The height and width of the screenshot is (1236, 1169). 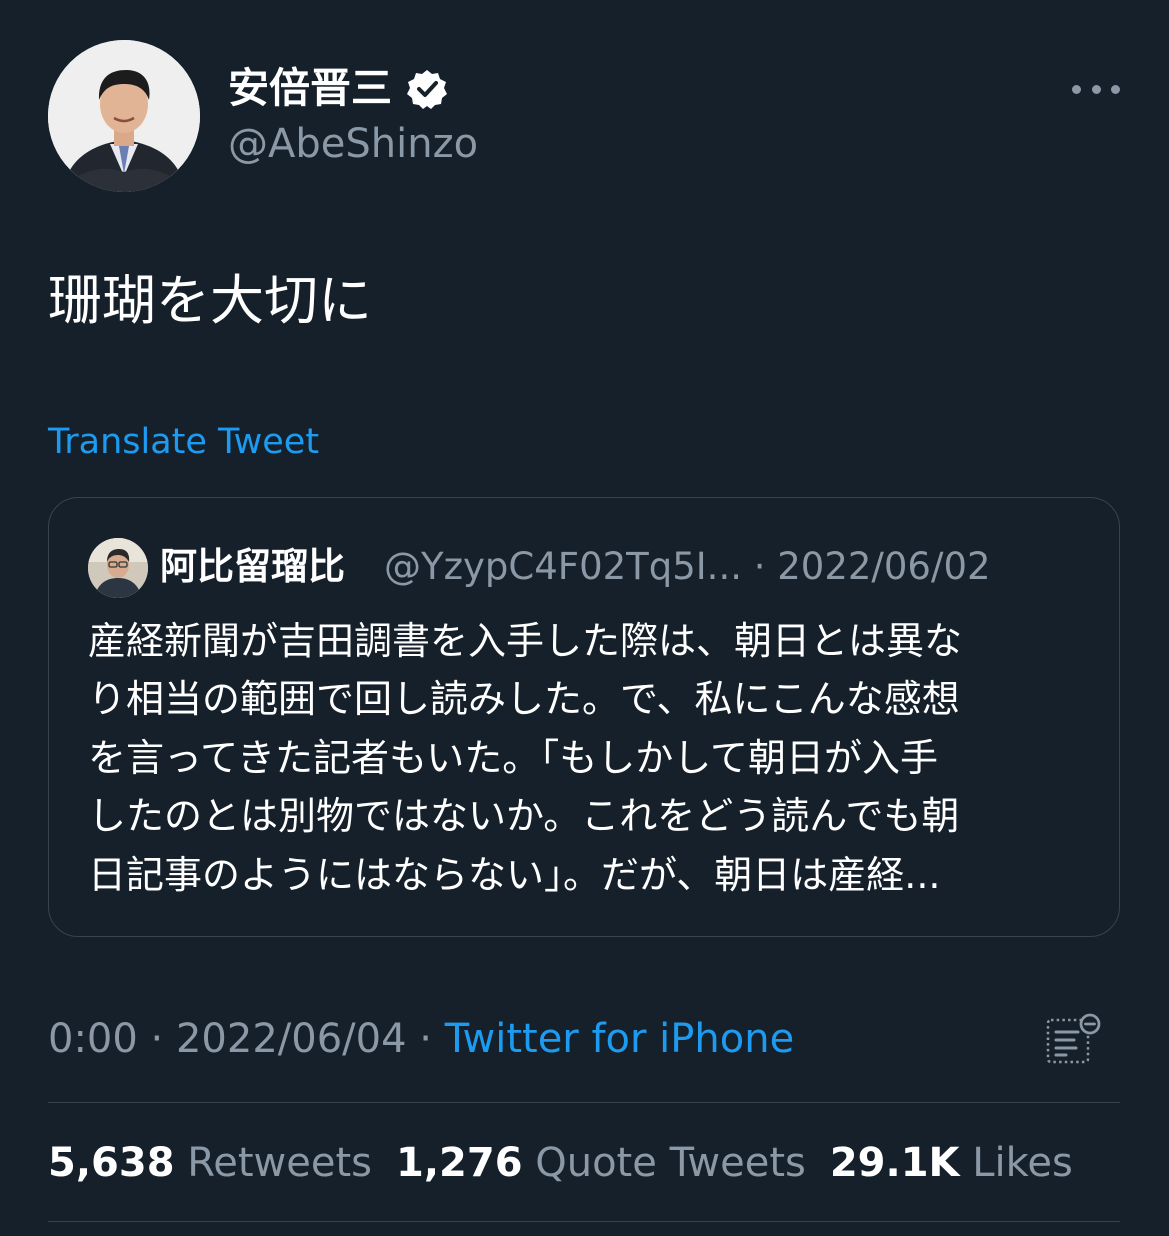 What do you see at coordinates (93, 1039) in the screenshot?
I see `tweet-time: 0:00` at bounding box center [93, 1039].